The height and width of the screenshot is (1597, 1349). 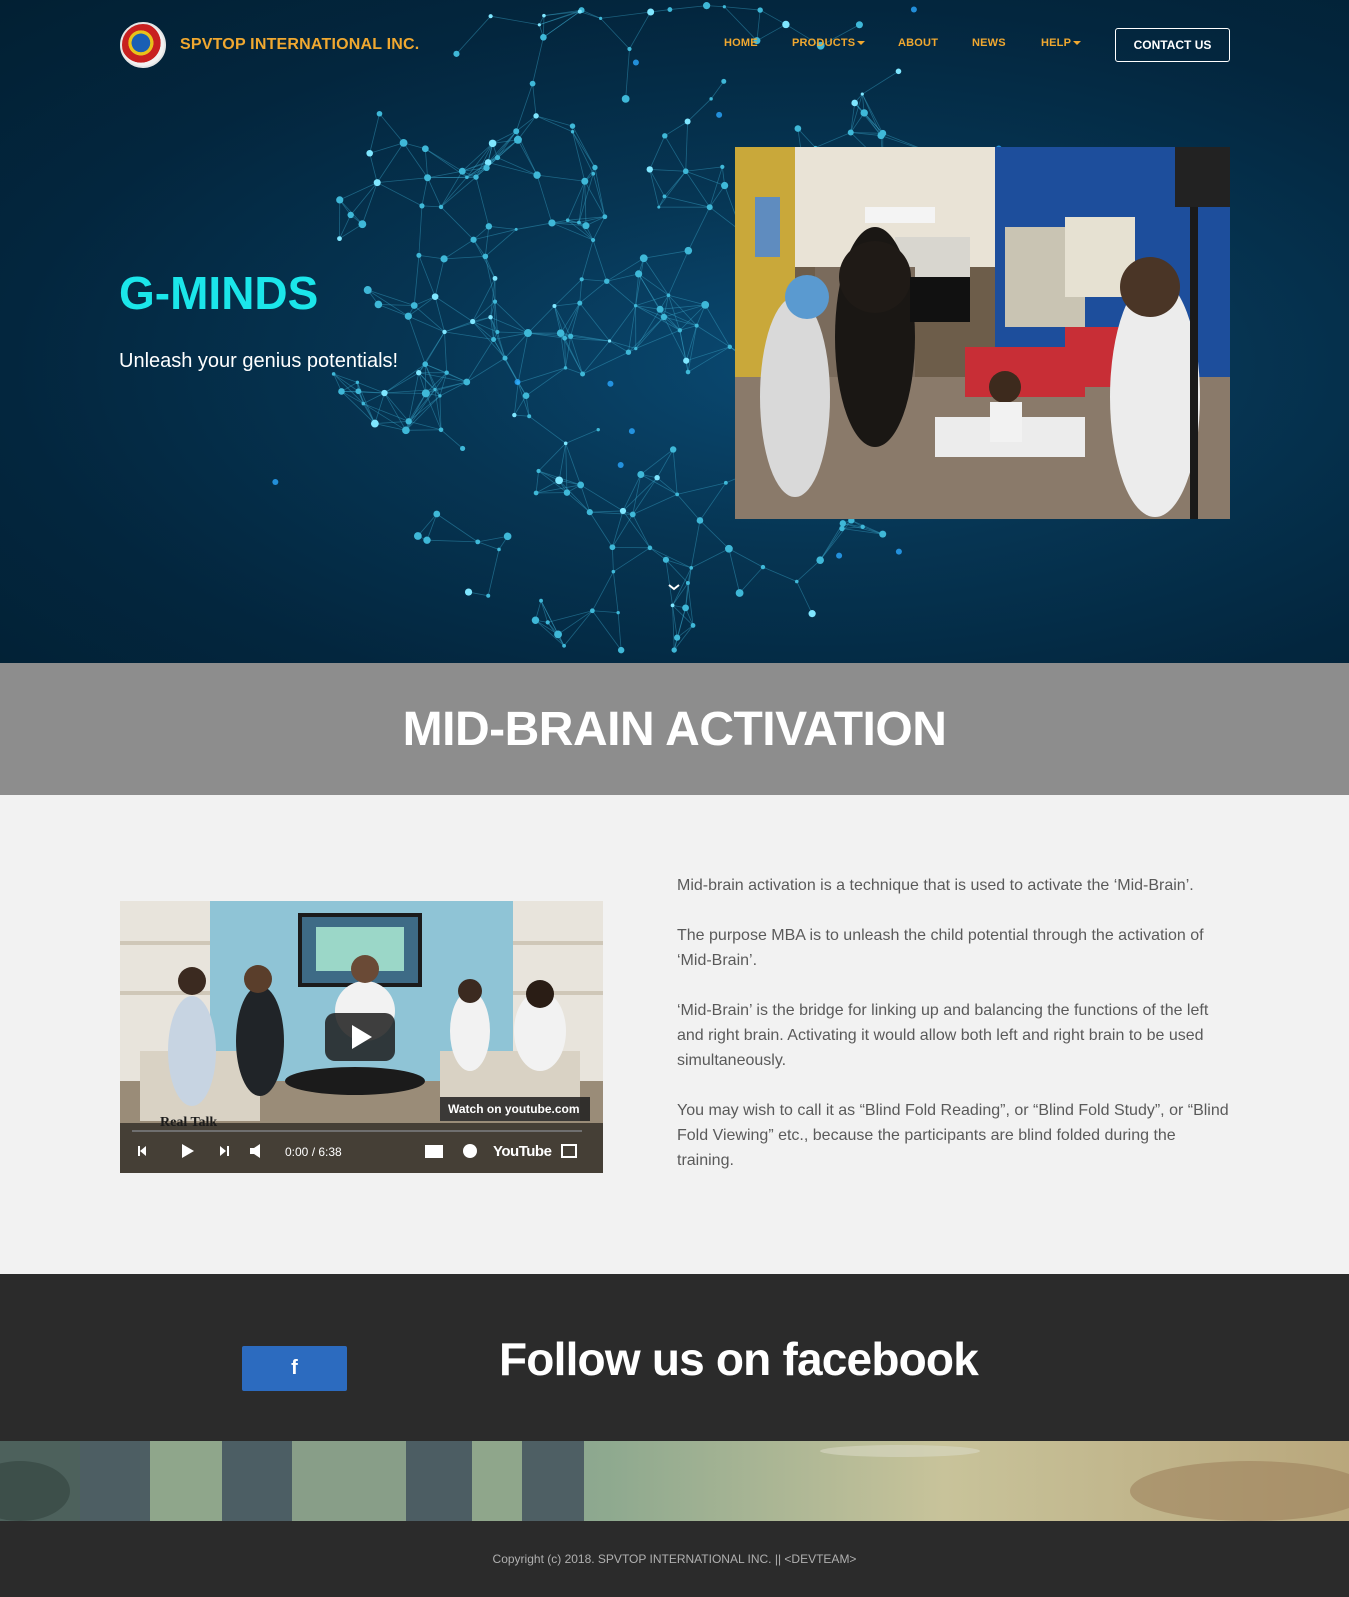 I want to click on facebook-button: f, so click(x=294, y=1368).